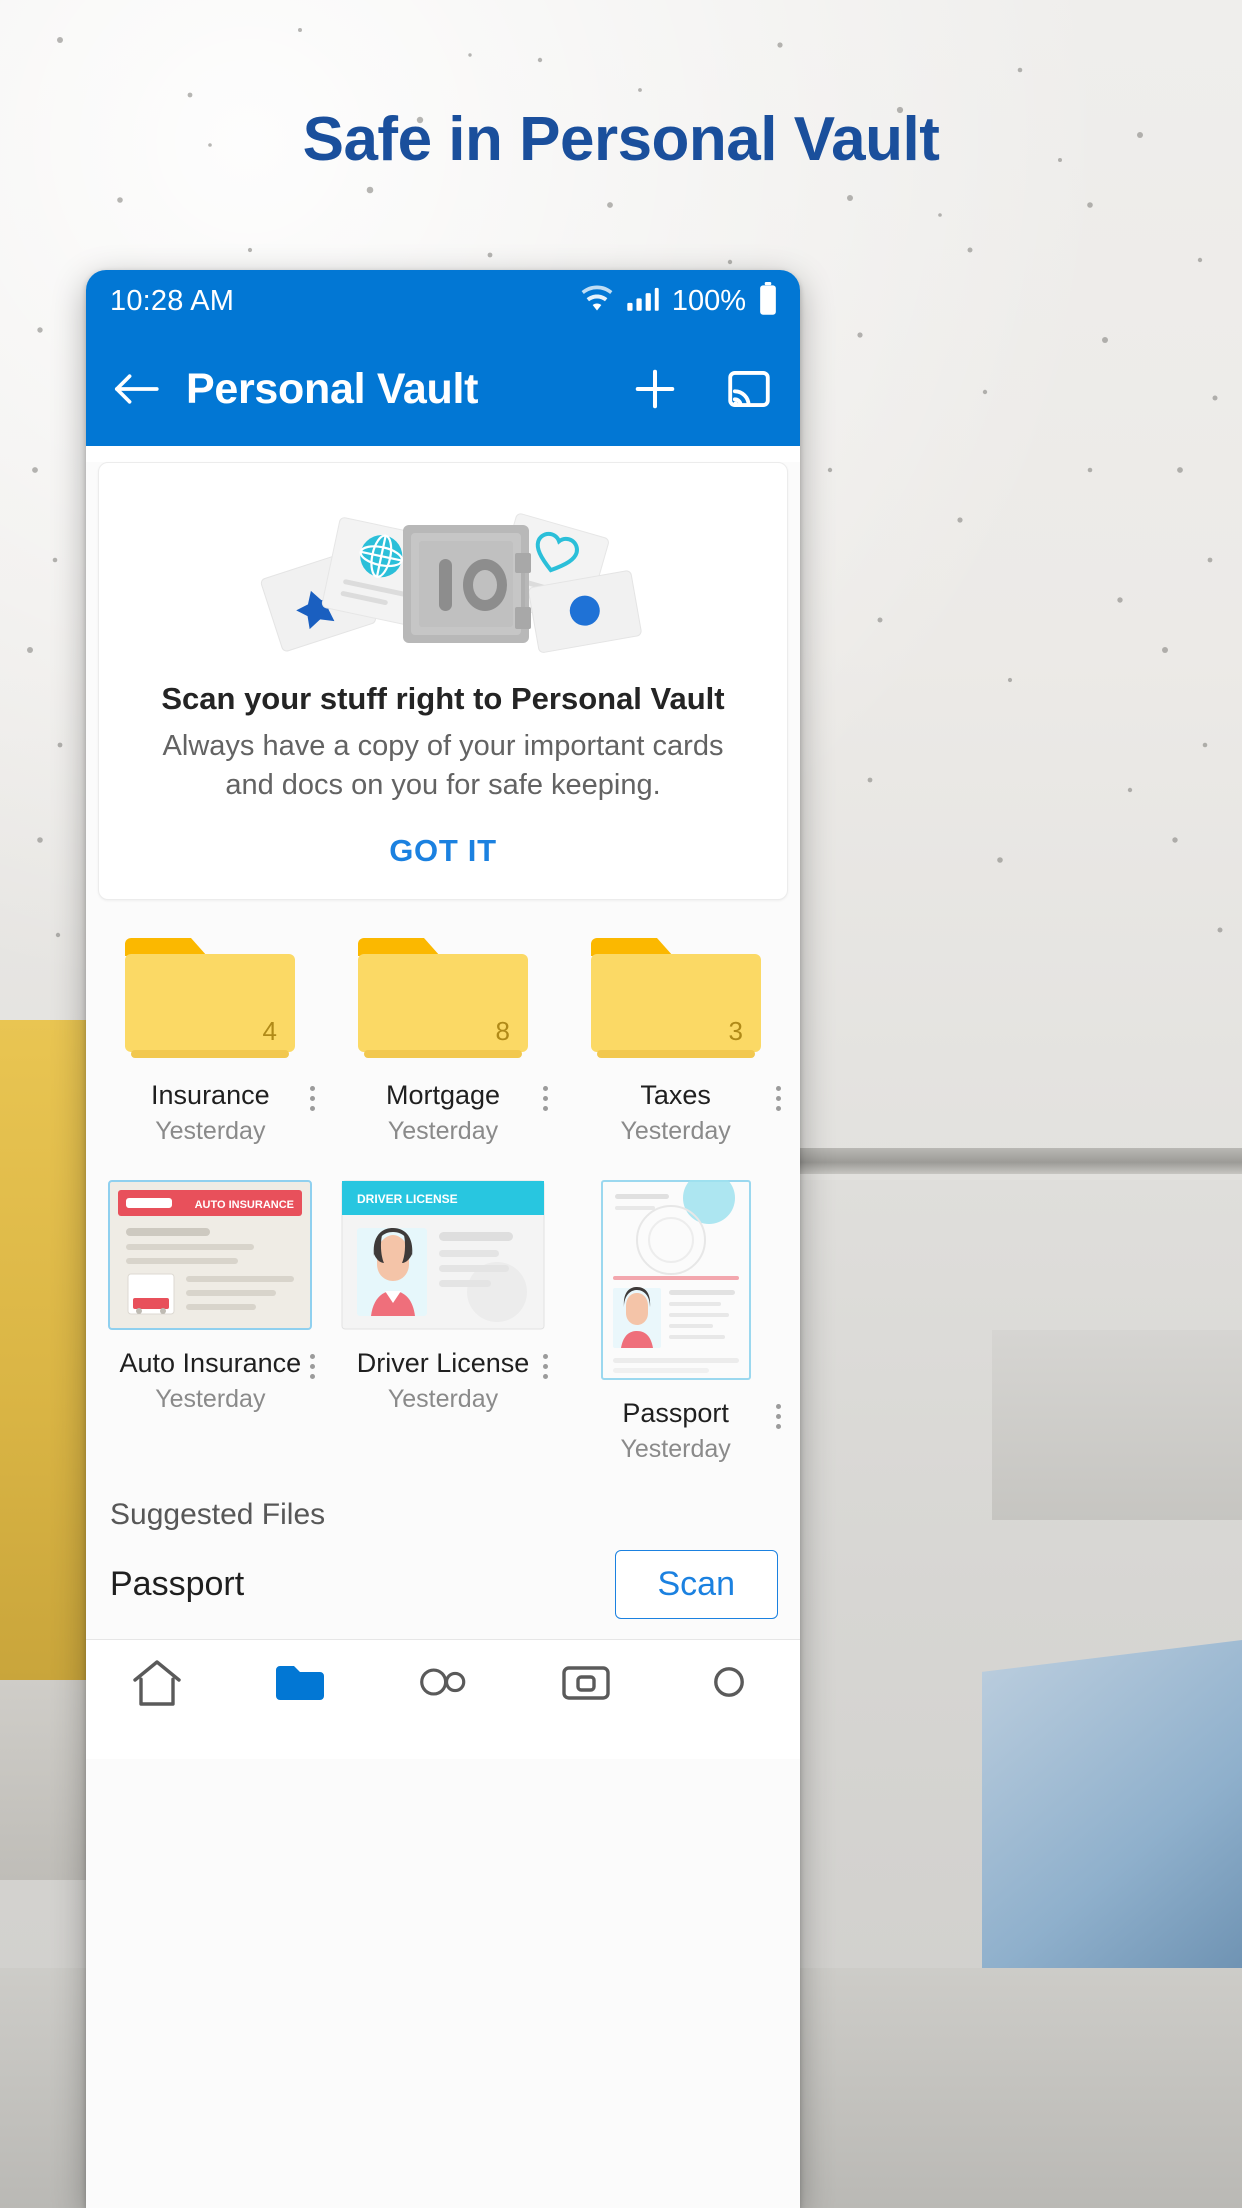 This screenshot has width=1242, height=2208. Describe the element at coordinates (597, 301) in the screenshot. I see `wifi-icon` at that location.